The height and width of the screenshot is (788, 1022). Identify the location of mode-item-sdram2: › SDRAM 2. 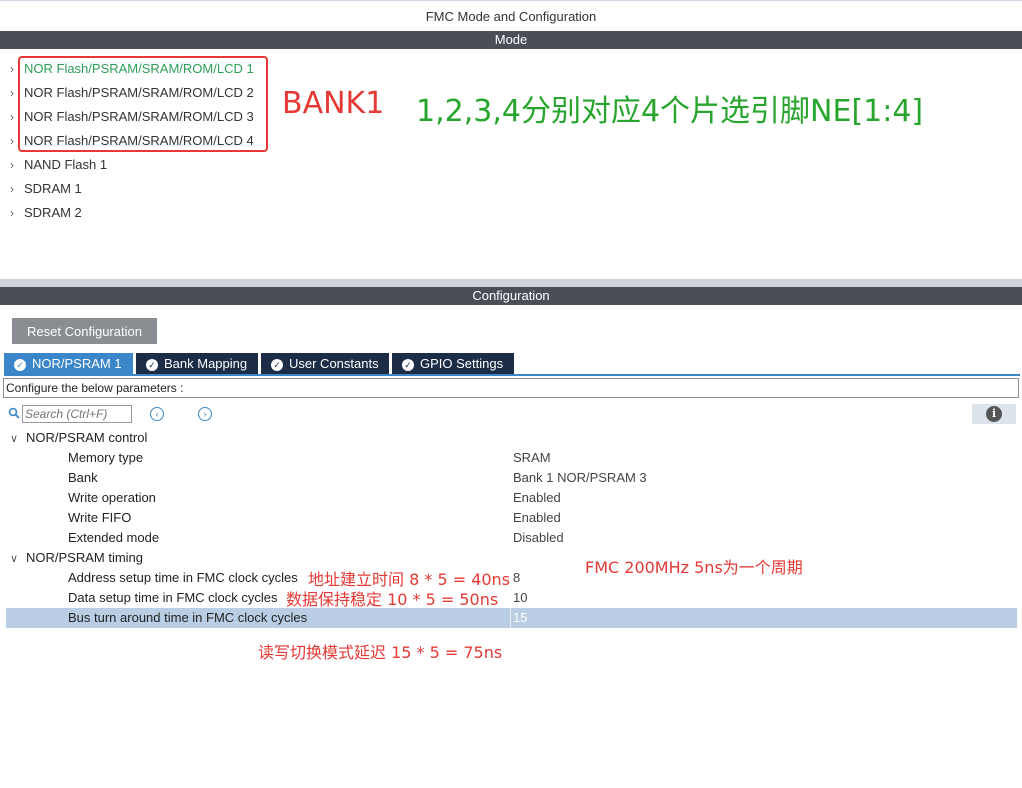
(46, 213).